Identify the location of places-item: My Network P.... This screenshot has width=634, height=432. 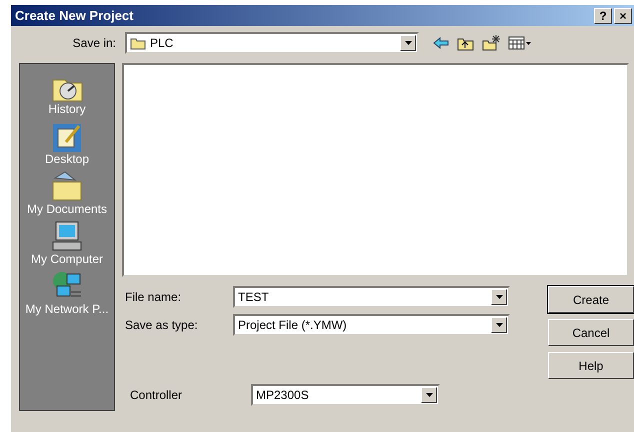
(67, 293).